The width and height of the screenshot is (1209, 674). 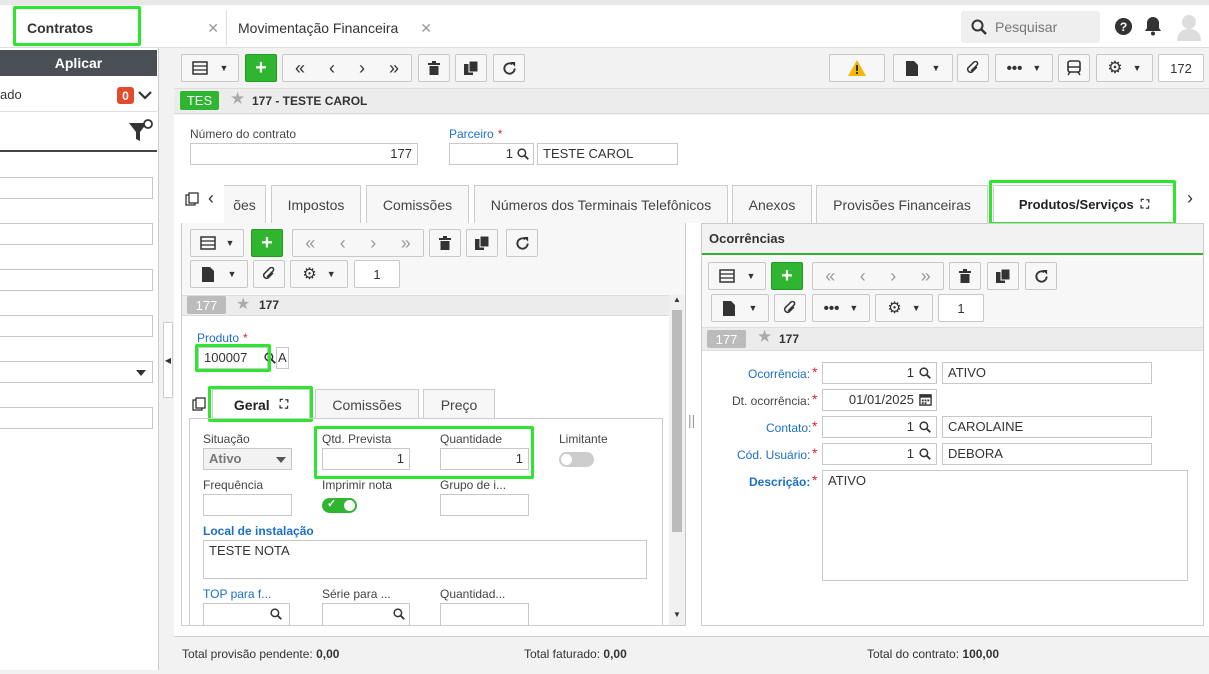 I want to click on item-attach-button, so click(x=269, y=274).